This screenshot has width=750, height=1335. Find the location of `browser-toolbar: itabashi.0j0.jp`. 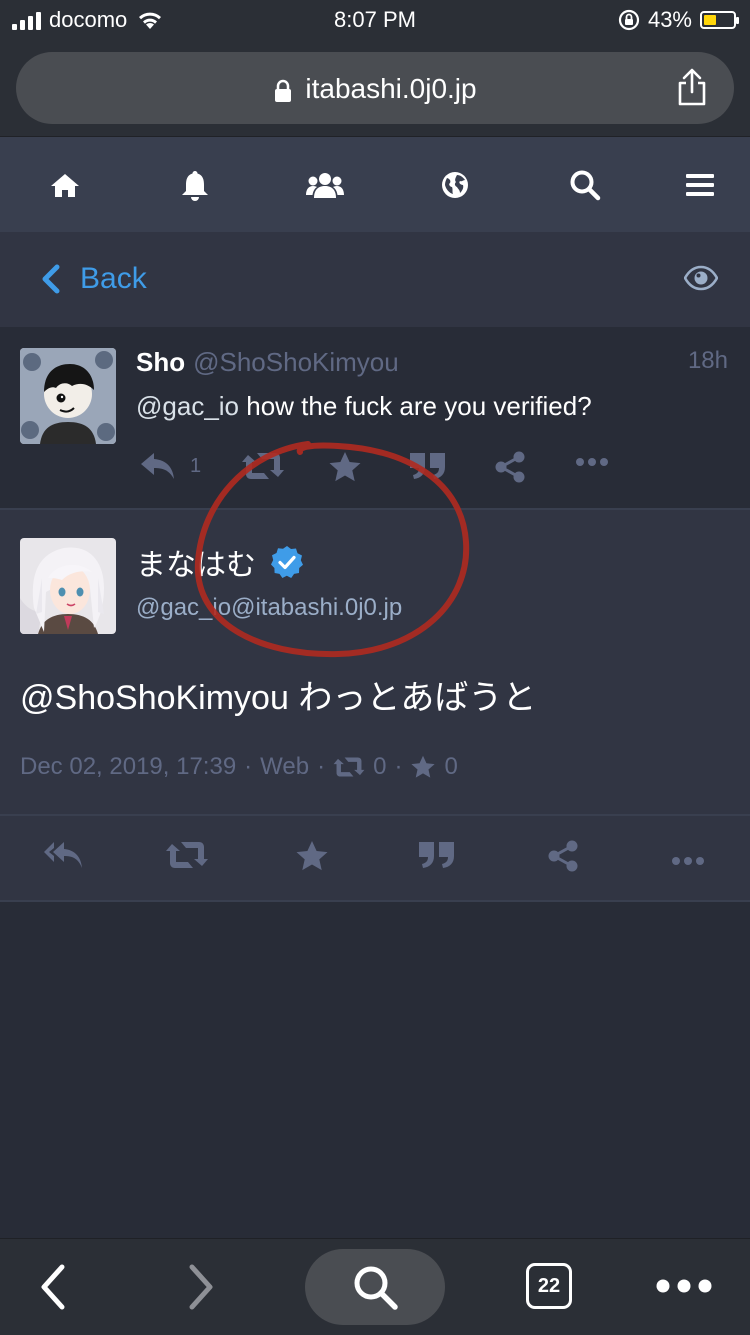

browser-toolbar: itabashi.0j0.jp is located at coordinates (375, 88).